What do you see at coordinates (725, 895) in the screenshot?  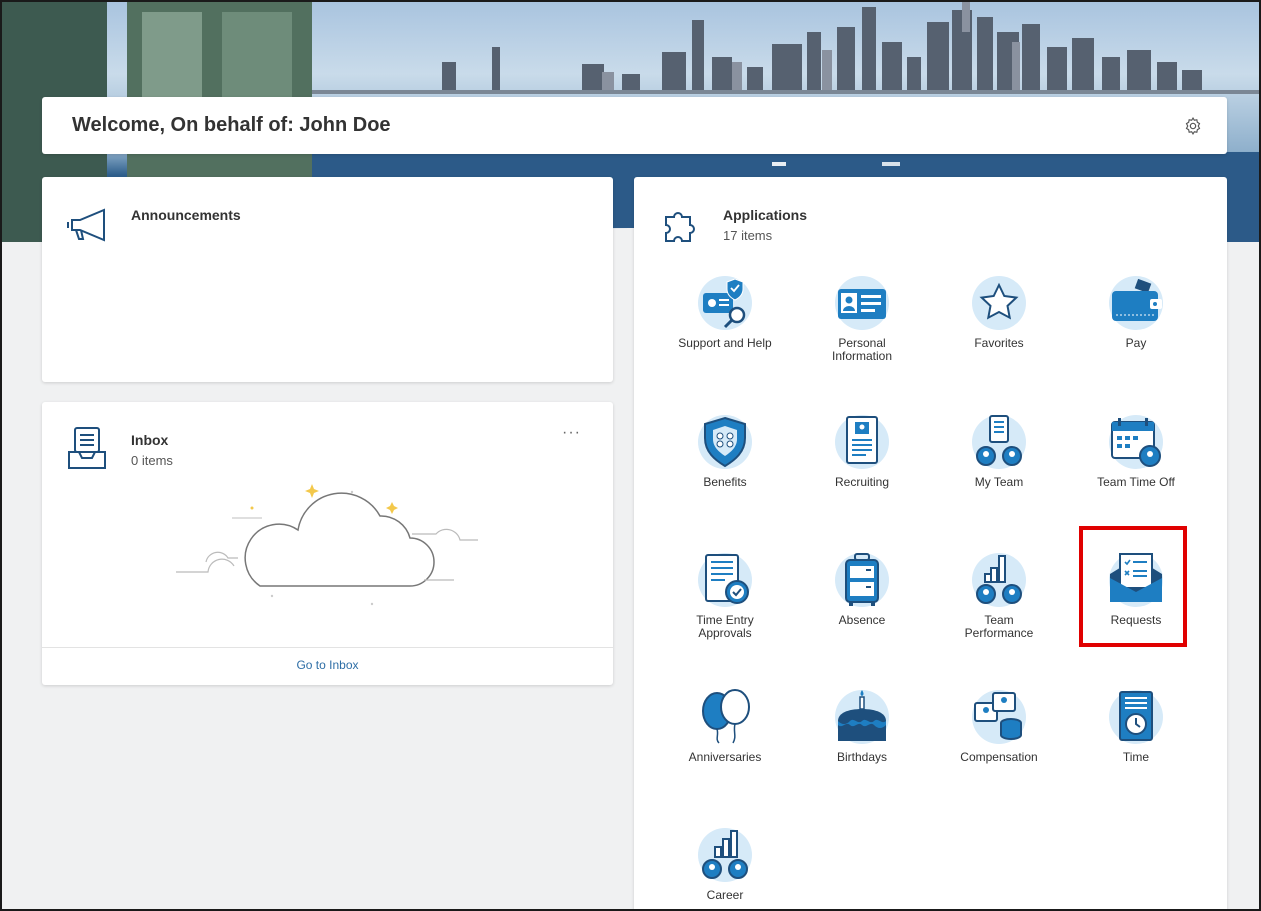 I see `app-label: Career` at bounding box center [725, 895].